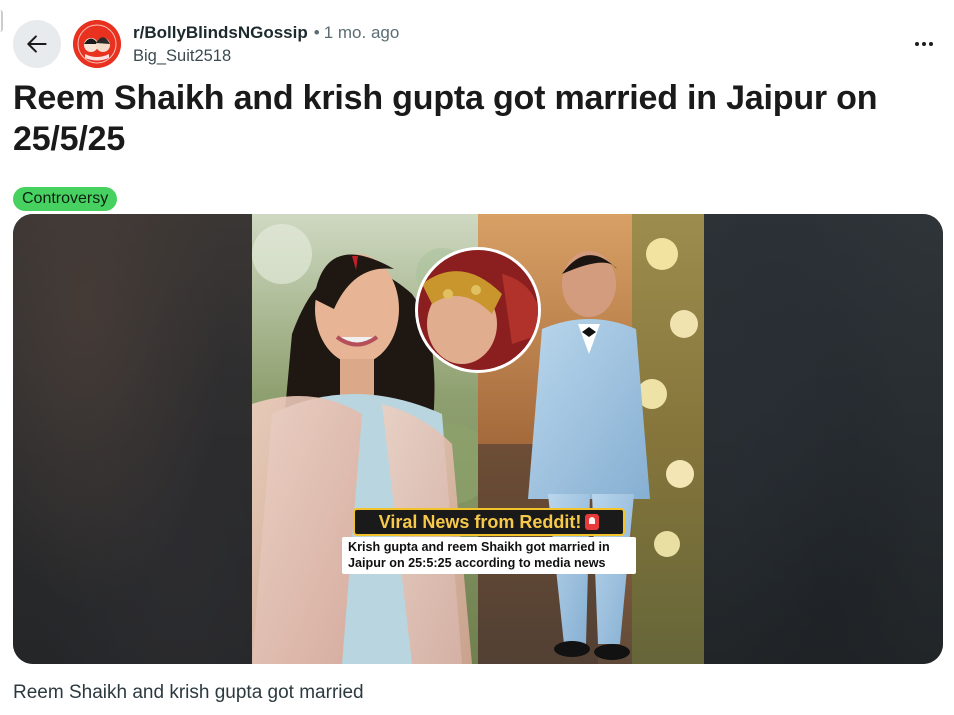 The image size is (954, 715). I want to click on back-button, so click(37, 44).